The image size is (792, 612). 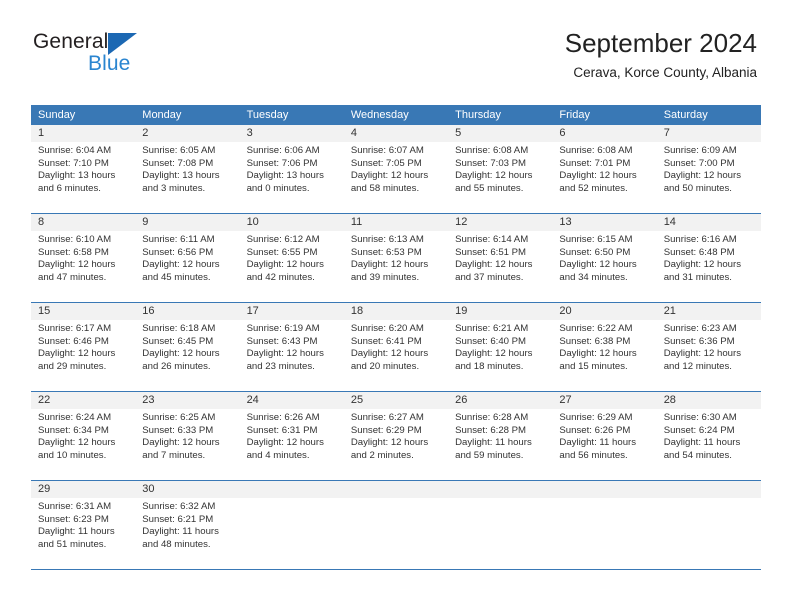 I want to click on day-number: 6, so click(x=604, y=133).